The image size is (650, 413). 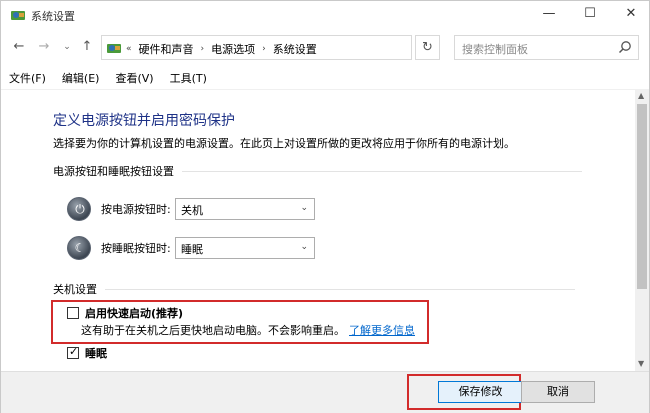 I want to click on sleep-option: 睡眠, so click(x=87, y=353).